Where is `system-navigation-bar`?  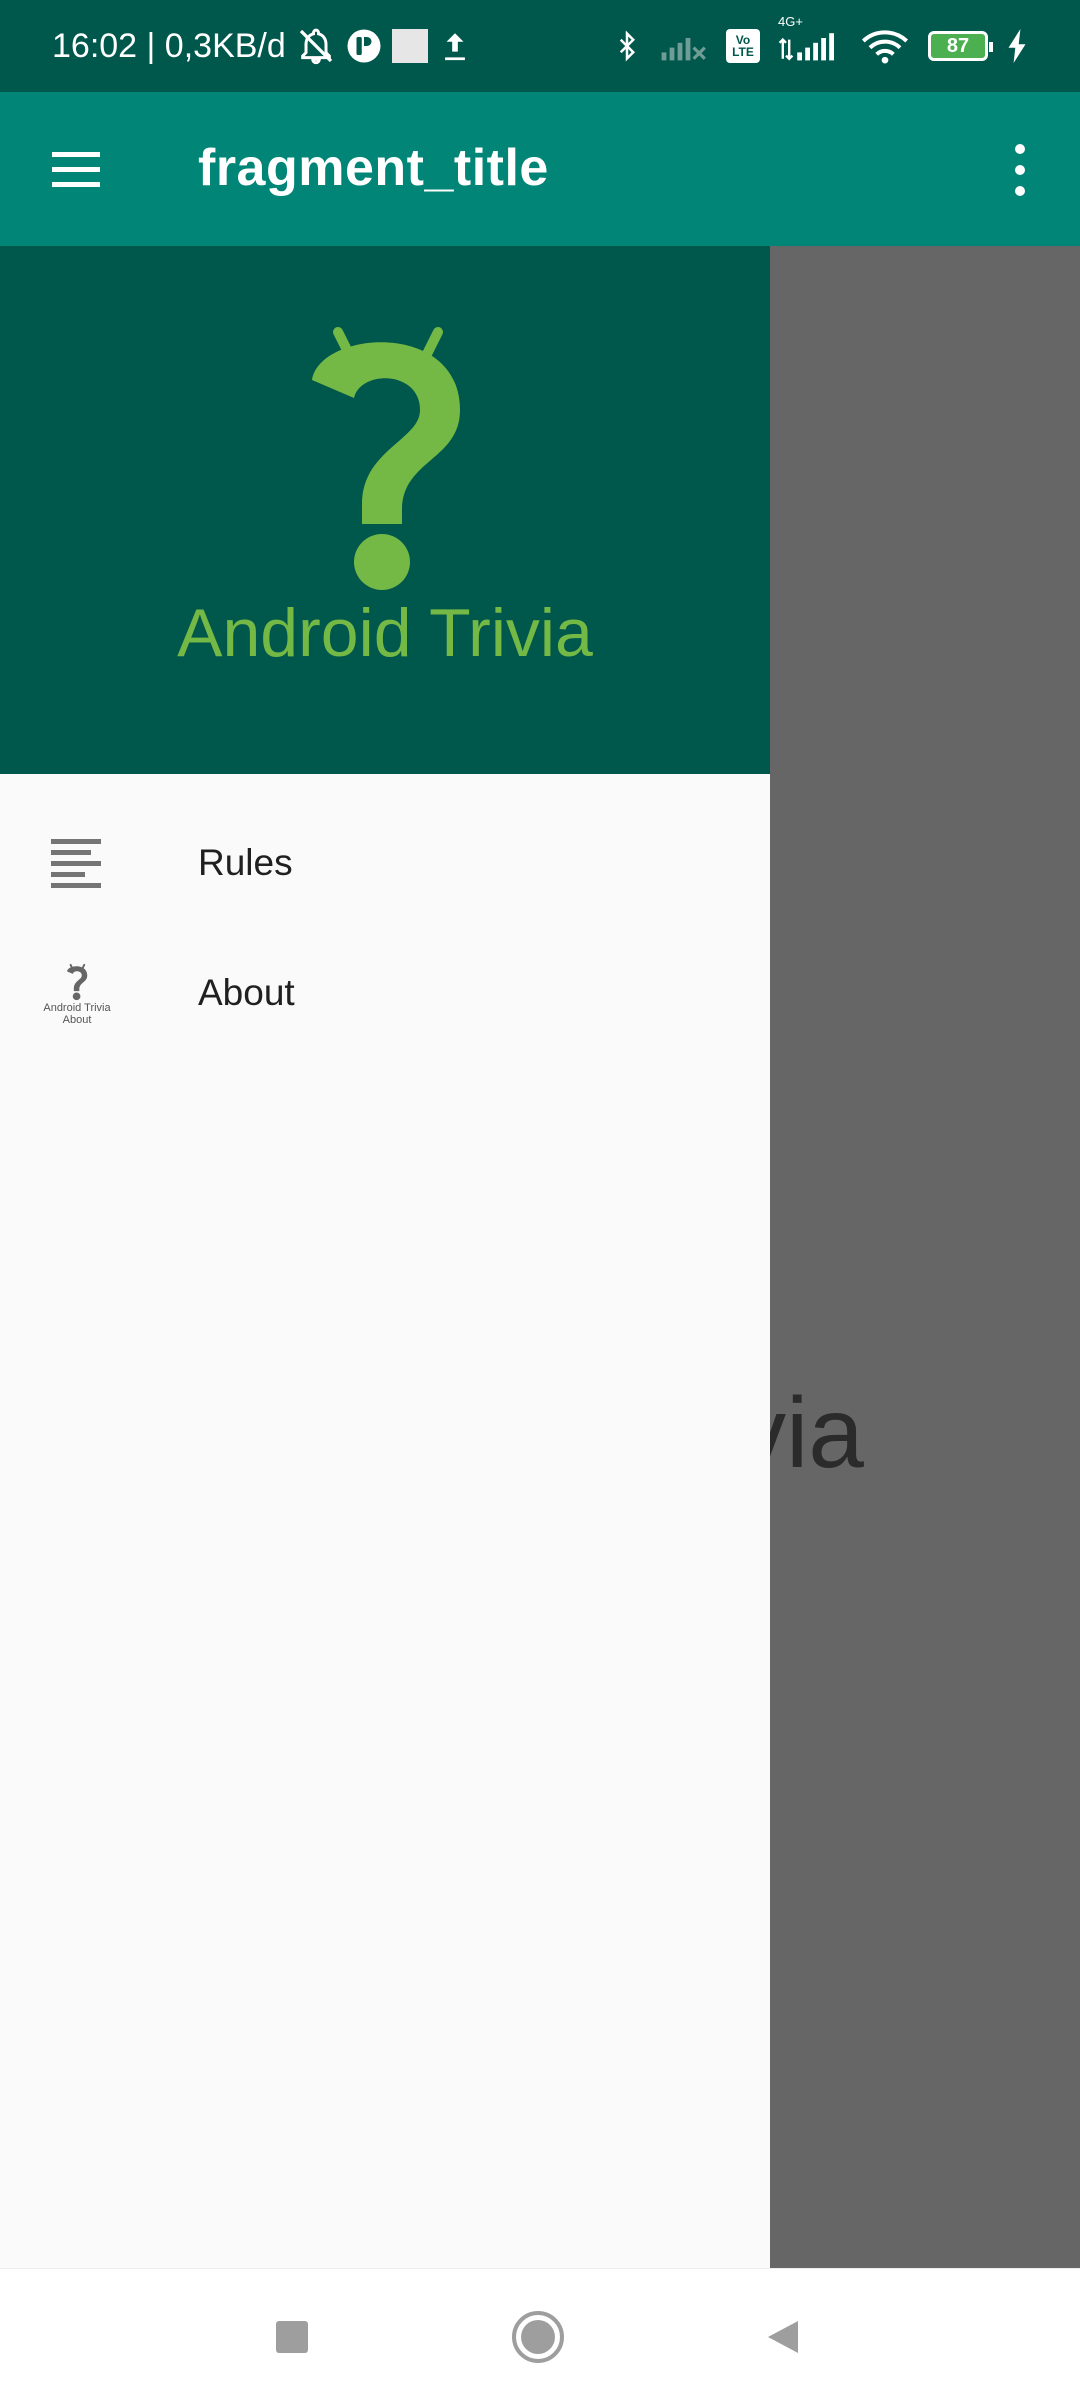
system-navigation-bar is located at coordinates (540, 2334).